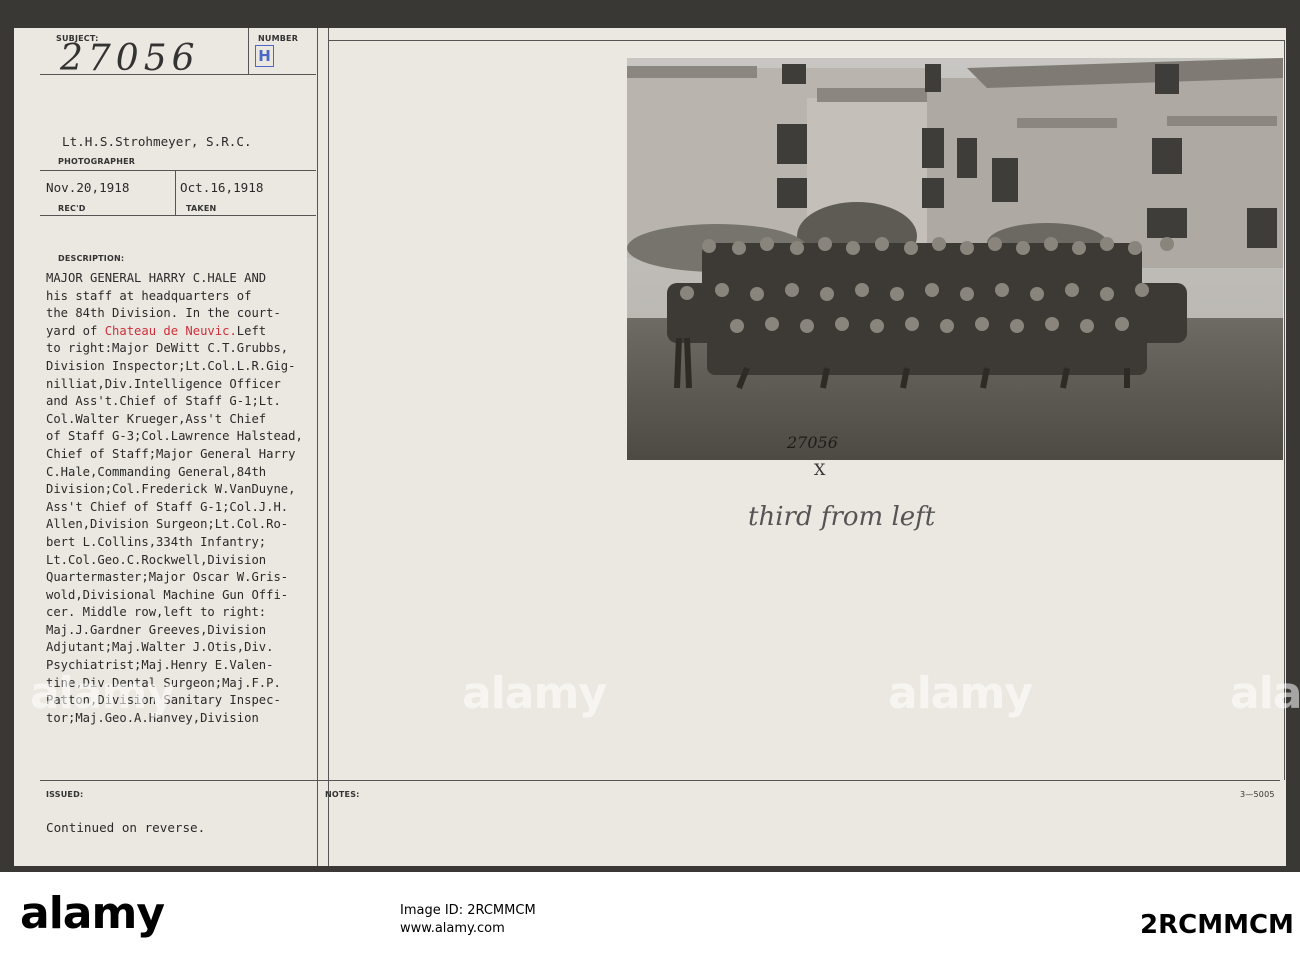 The image size is (1300, 962). What do you see at coordinates (170, 330) in the screenshot?
I see `place-name: Chateau de Neuvic.` at bounding box center [170, 330].